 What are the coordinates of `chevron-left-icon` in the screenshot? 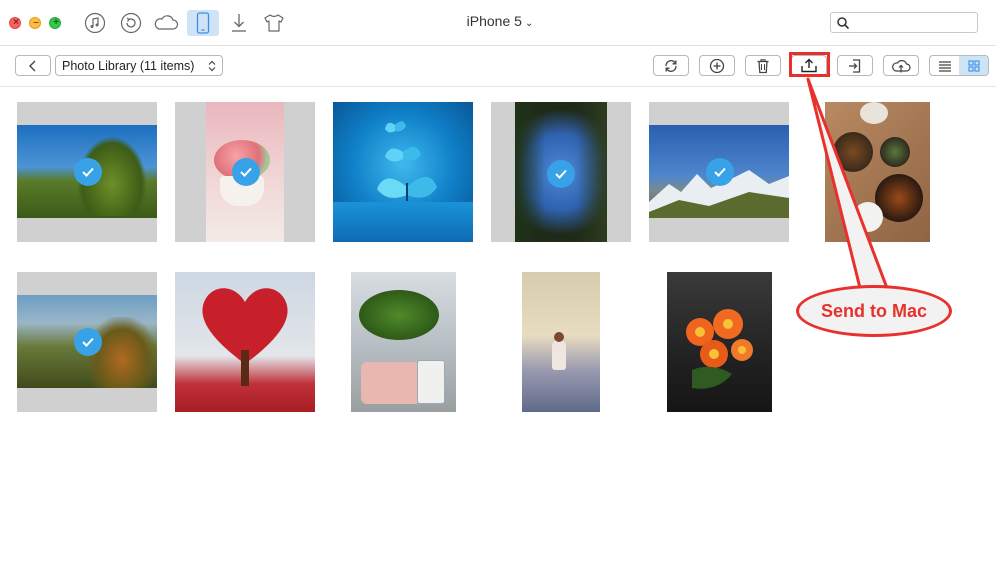 It's located at (32, 65).